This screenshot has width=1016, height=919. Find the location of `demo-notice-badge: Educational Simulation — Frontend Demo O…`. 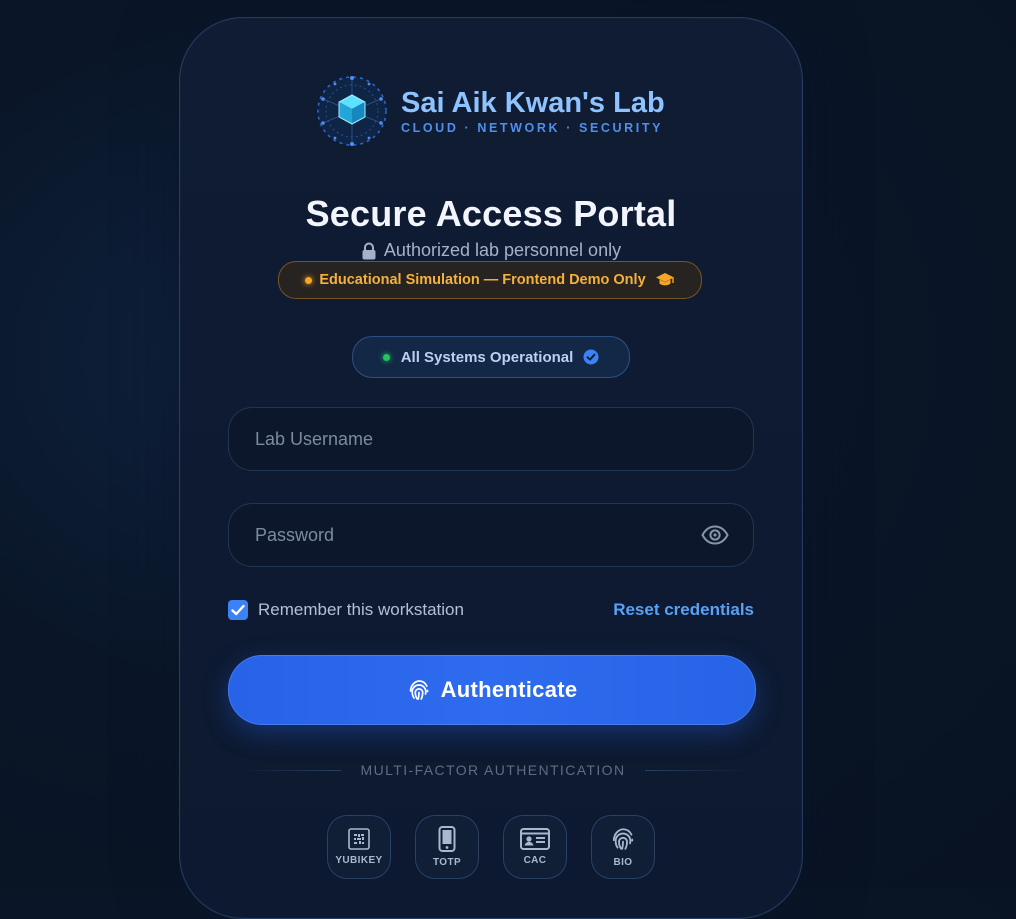

demo-notice-badge: Educational Simulation — Frontend Demo O… is located at coordinates (490, 280).